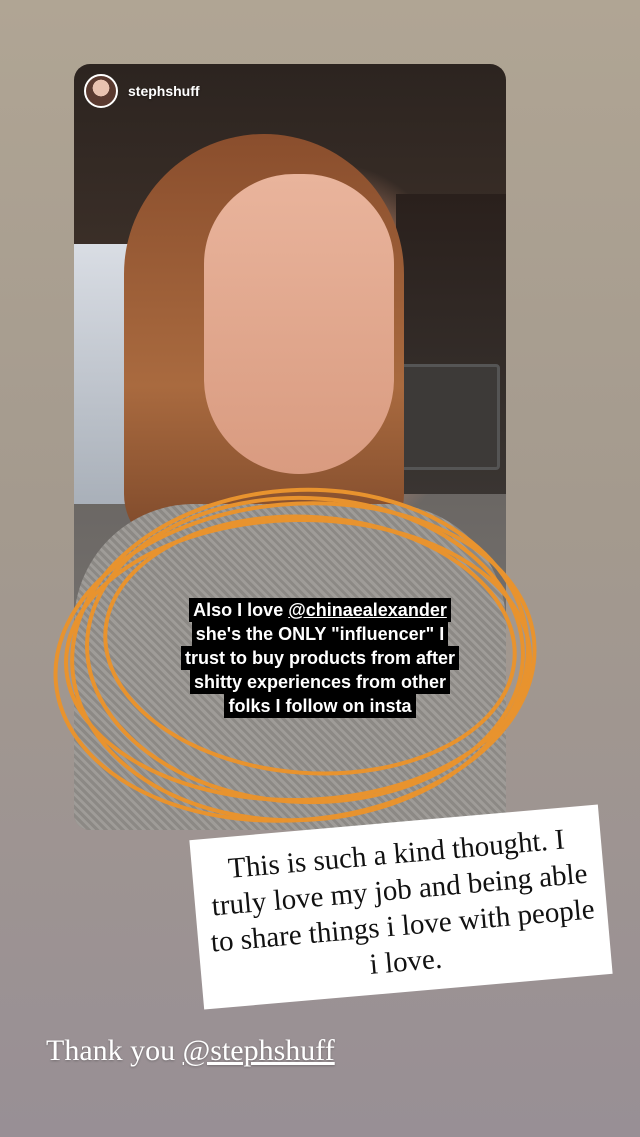  I want to click on story-username: stephshuff, so click(164, 91).